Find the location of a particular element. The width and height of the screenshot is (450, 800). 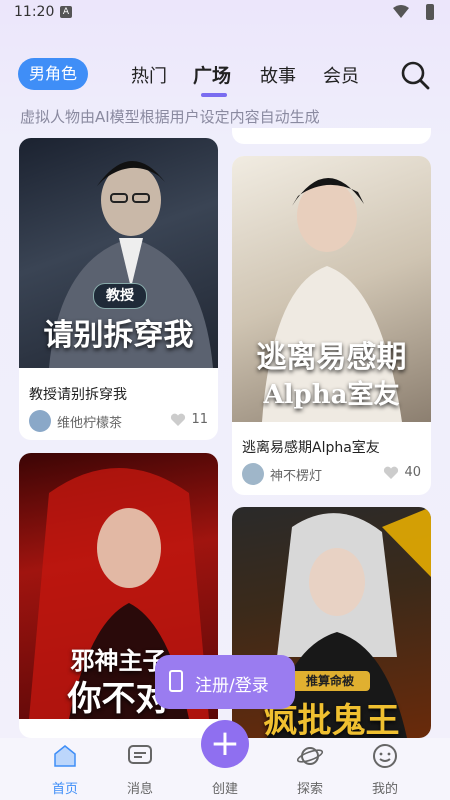

smiley-icon is located at coordinates (385, 756).